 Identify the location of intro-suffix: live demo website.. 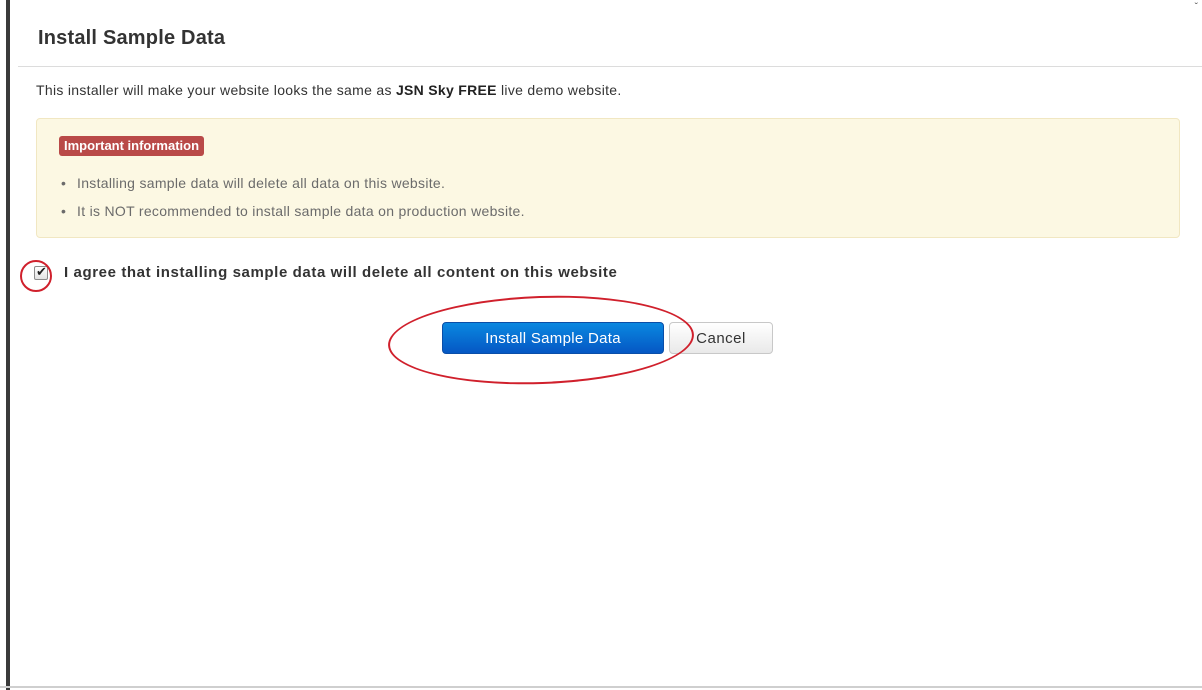
(559, 90).